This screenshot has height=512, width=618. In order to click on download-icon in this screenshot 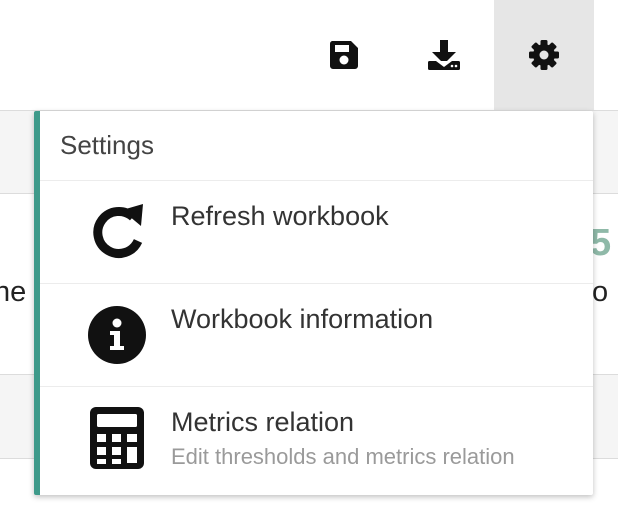, I will do `click(444, 55)`.